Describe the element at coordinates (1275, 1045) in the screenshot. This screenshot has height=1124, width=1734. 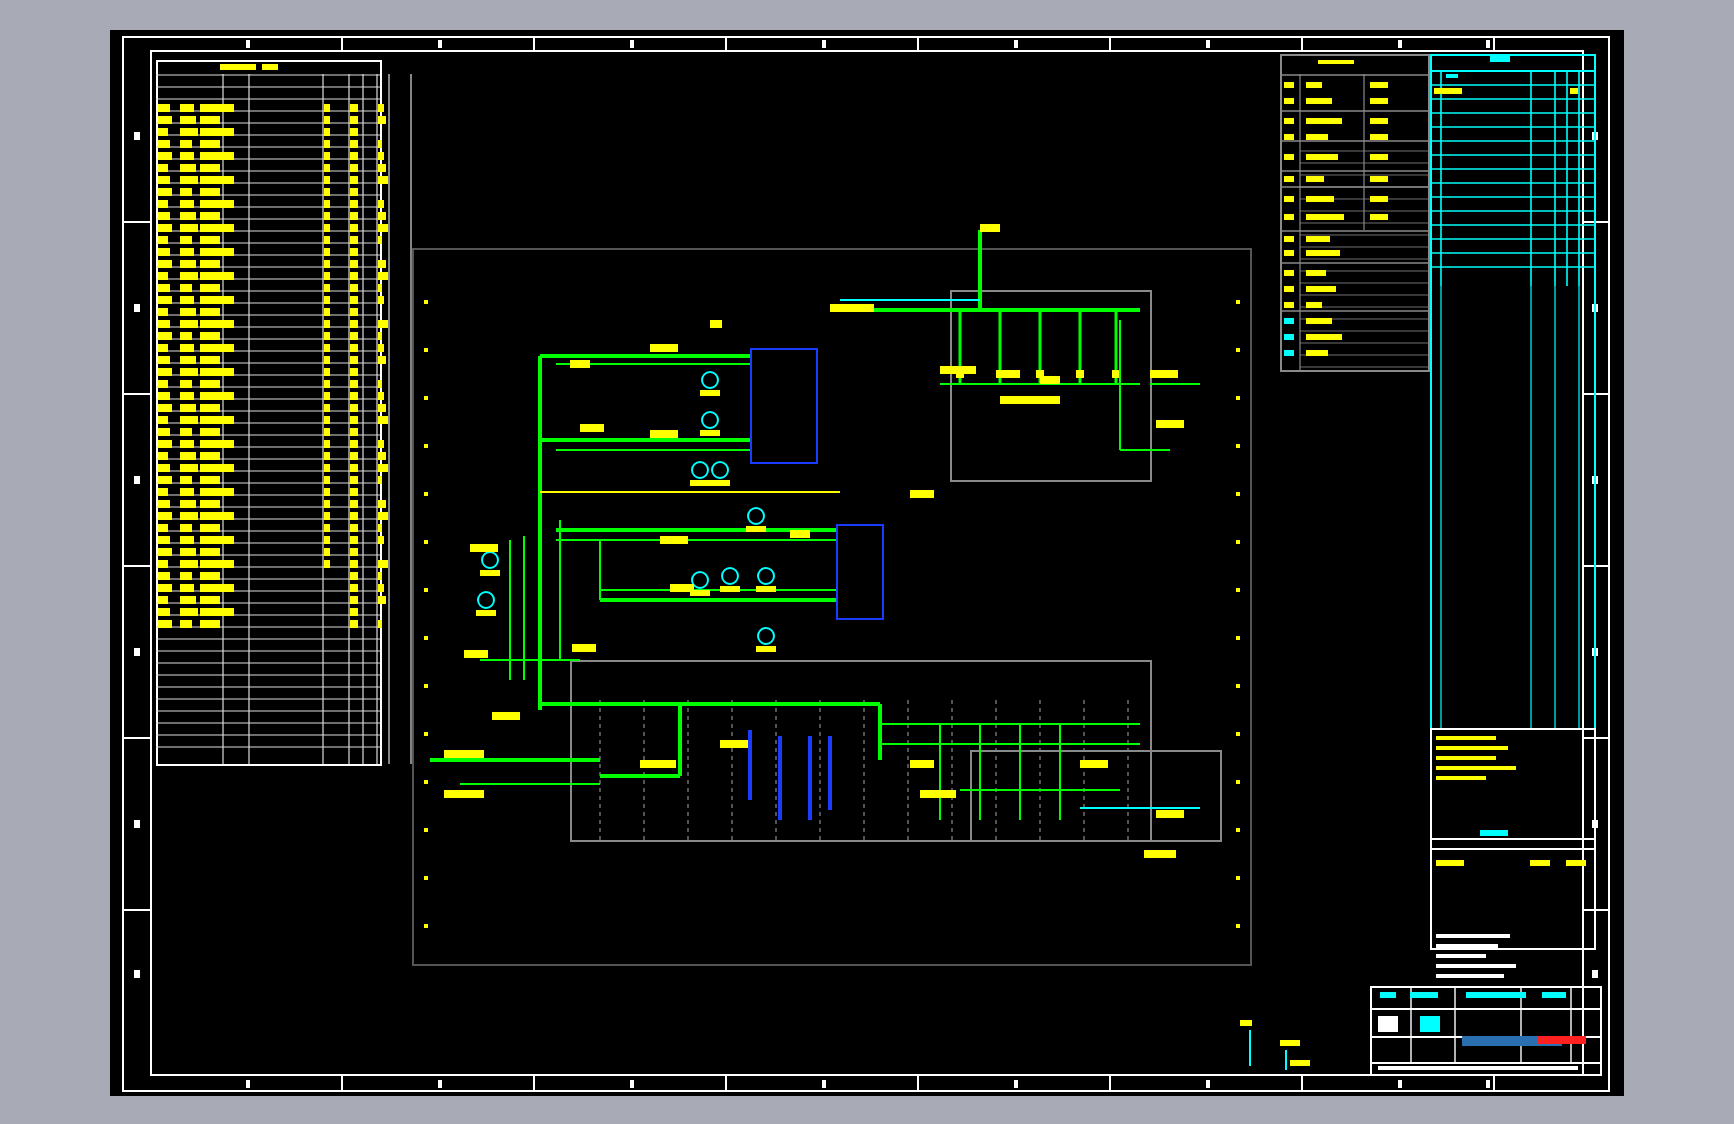
I see `tag-leader-drawing` at that location.